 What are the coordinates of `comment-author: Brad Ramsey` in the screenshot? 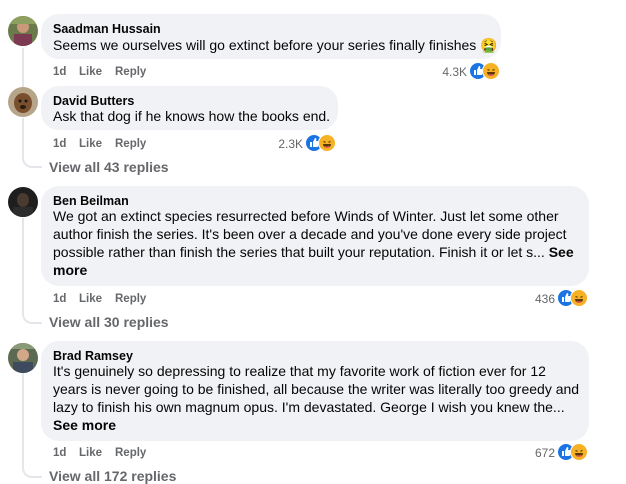 It's located at (93, 356).